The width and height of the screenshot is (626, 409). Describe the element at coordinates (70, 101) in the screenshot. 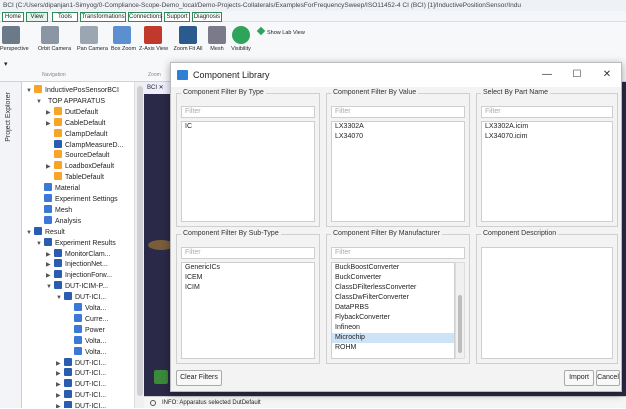

I see `tree-item: ▼ TOP APPARATUS` at that location.